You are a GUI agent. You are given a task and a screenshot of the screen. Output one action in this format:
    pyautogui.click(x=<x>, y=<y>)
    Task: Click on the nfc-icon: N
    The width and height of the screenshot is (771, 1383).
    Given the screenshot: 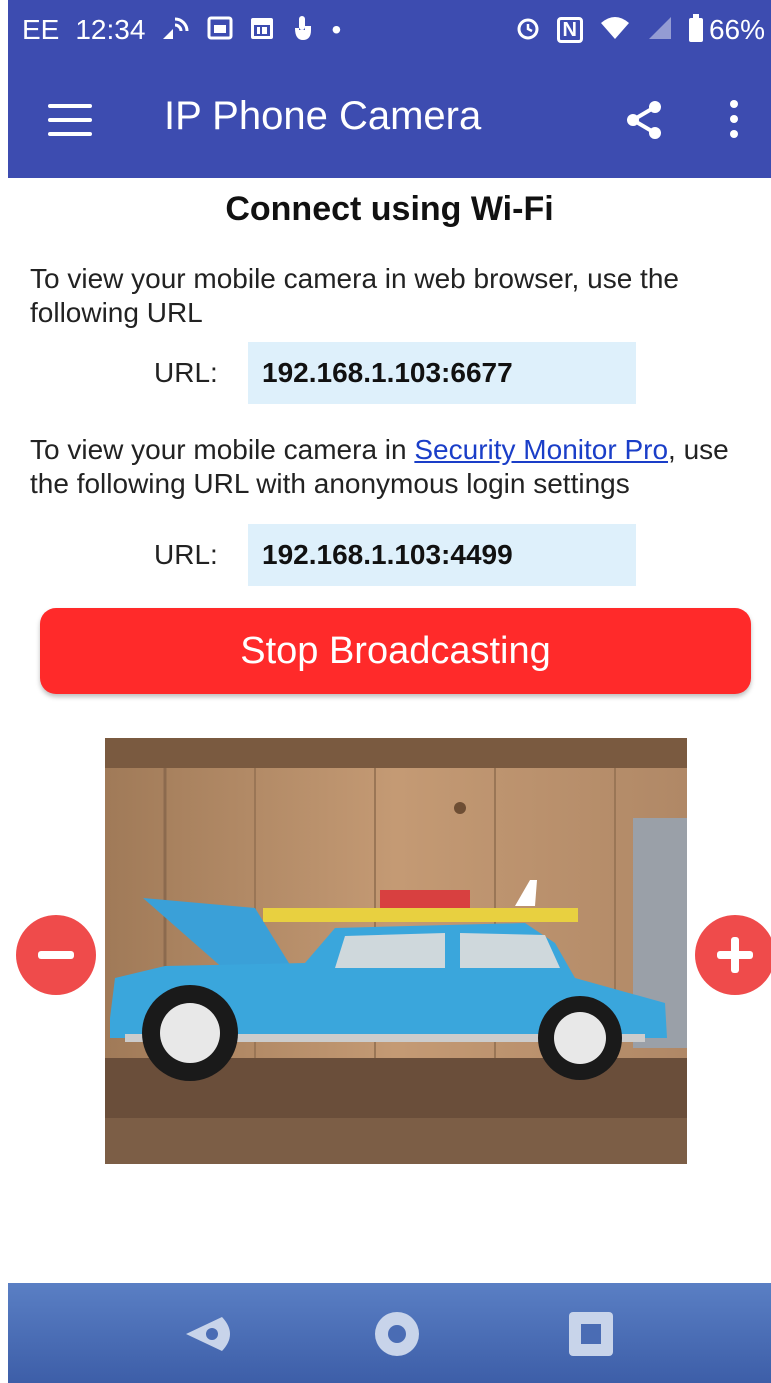 What is the action you would take?
    pyautogui.click(x=569, y=30)
    